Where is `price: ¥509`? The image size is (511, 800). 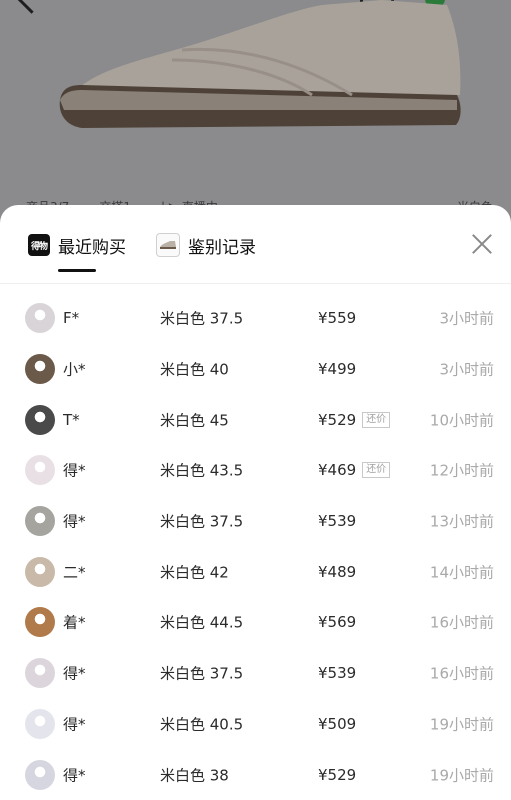 price: ¥509 is located at coordinates (337, 724).